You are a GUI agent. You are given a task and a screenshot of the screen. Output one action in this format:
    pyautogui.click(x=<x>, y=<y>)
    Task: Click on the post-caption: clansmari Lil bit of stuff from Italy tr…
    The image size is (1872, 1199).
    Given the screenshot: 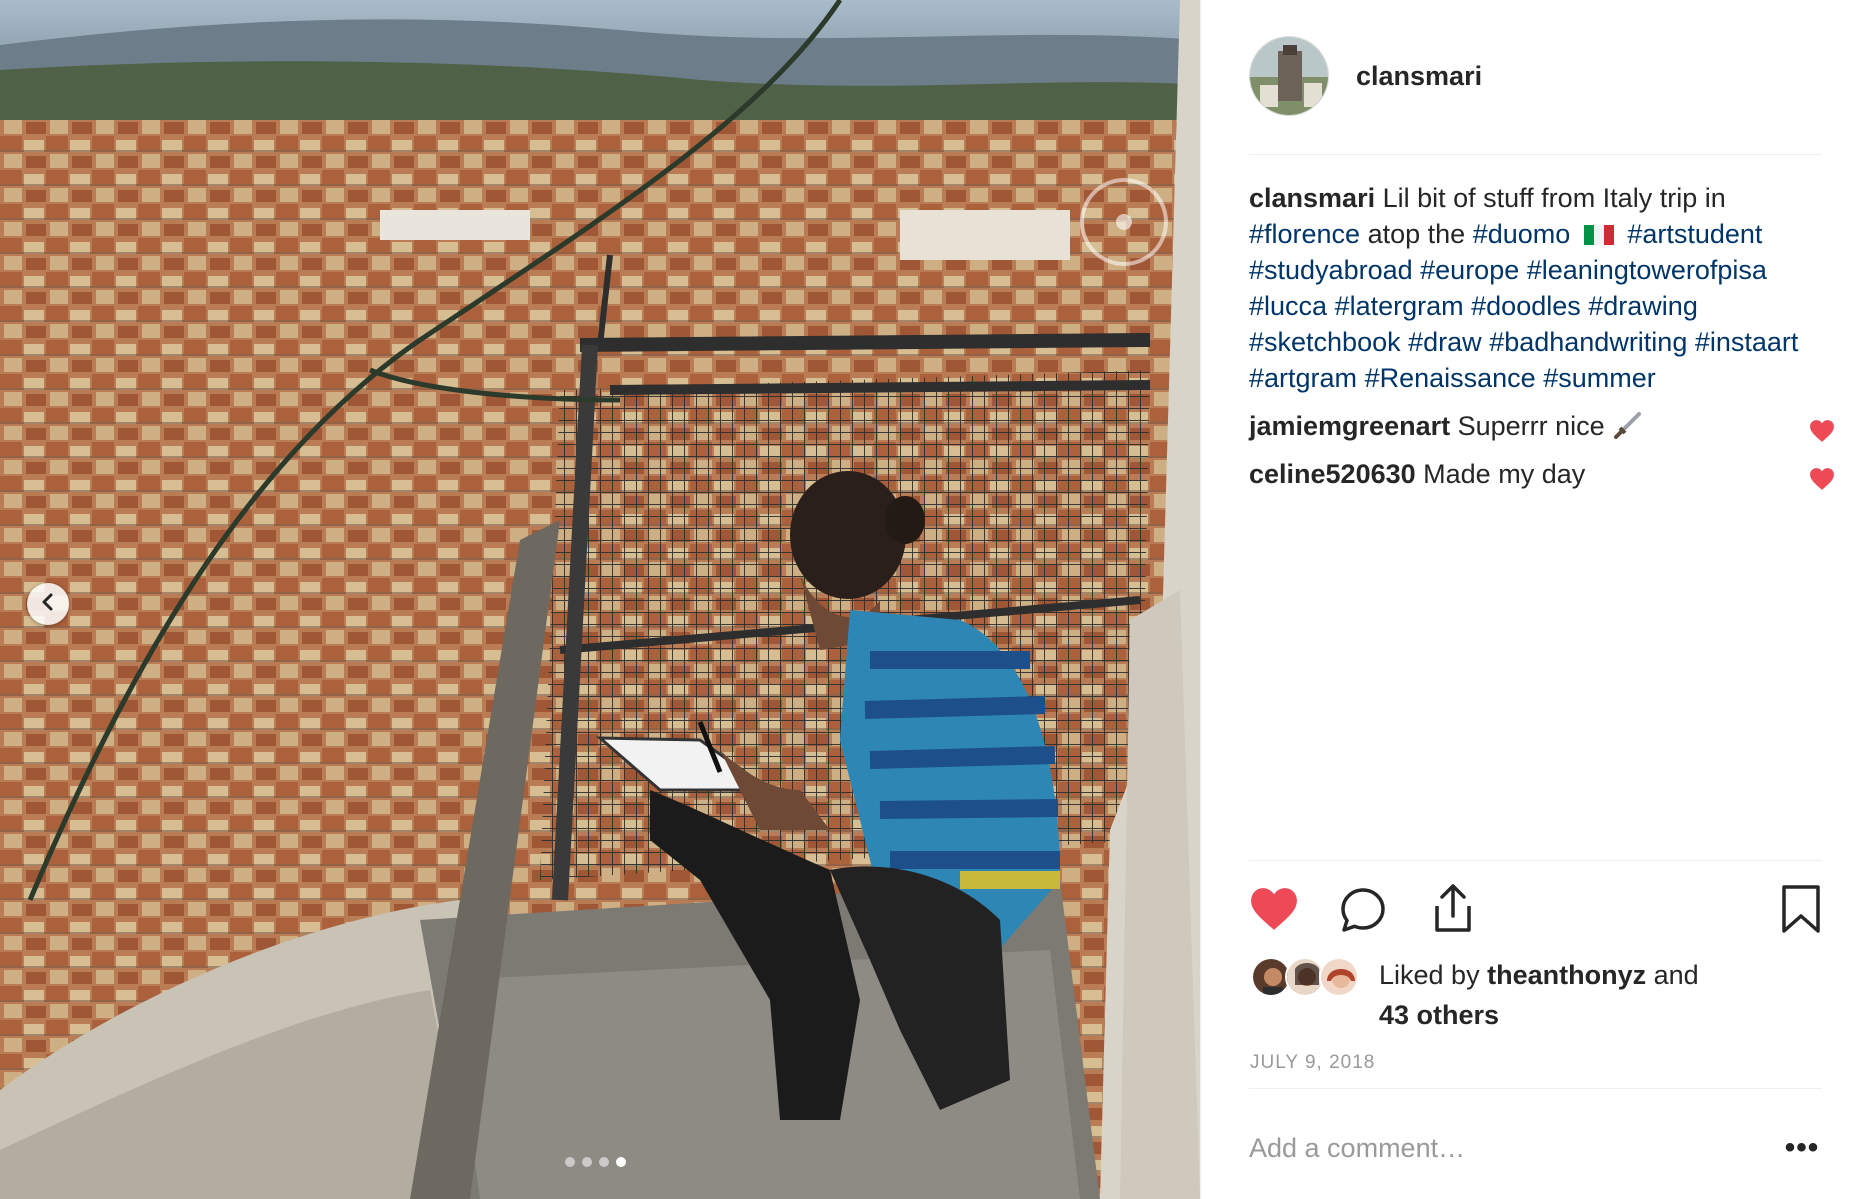 What is the action you would take?
    pyautogui.click(x=1539, y=288)
    